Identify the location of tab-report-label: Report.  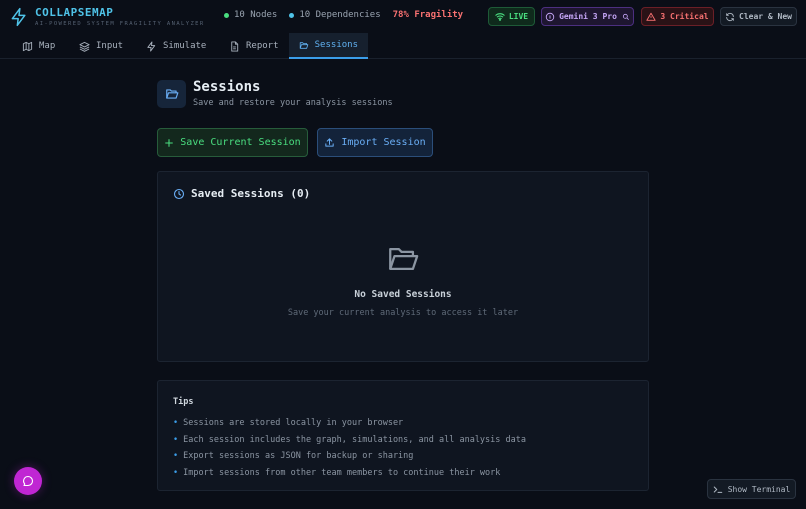
(262, 46).